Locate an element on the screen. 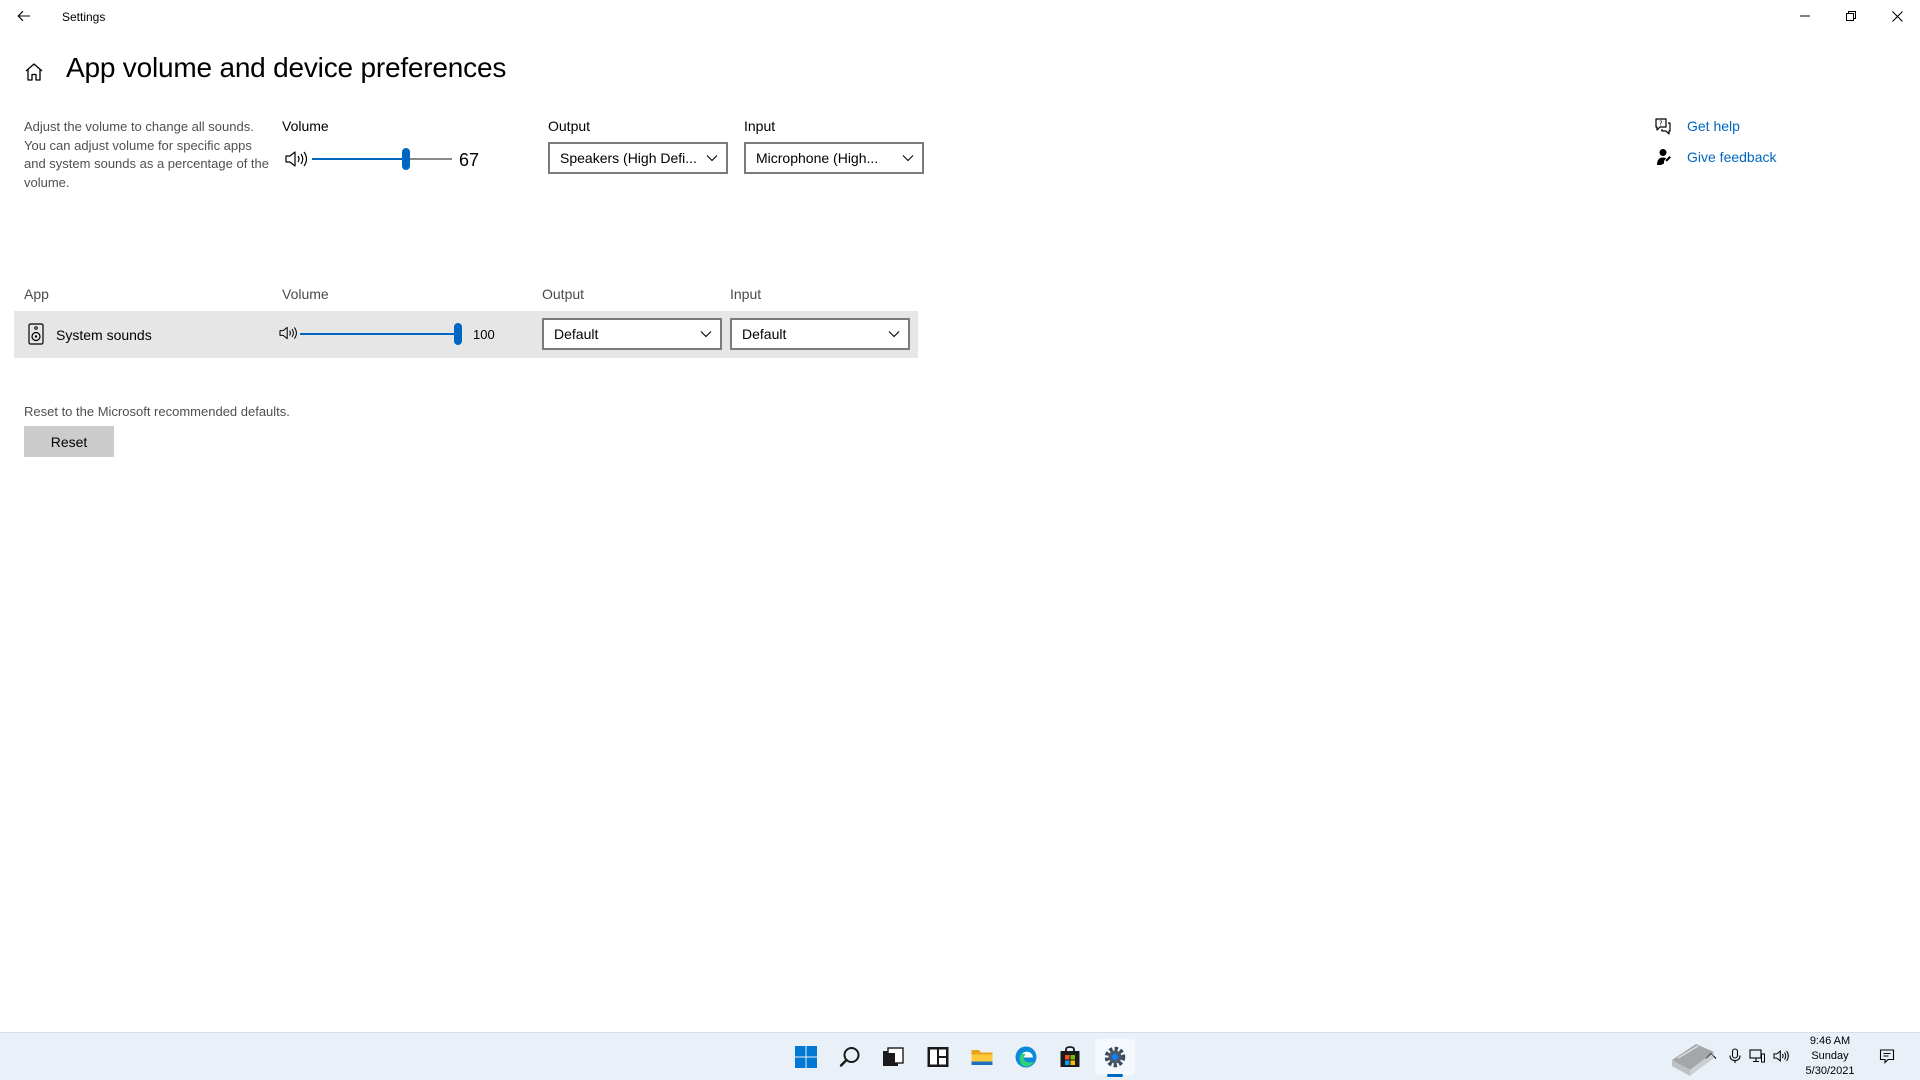 This screenshot has height=1080, width=1920. back-button is located at coordinates (24, 16).